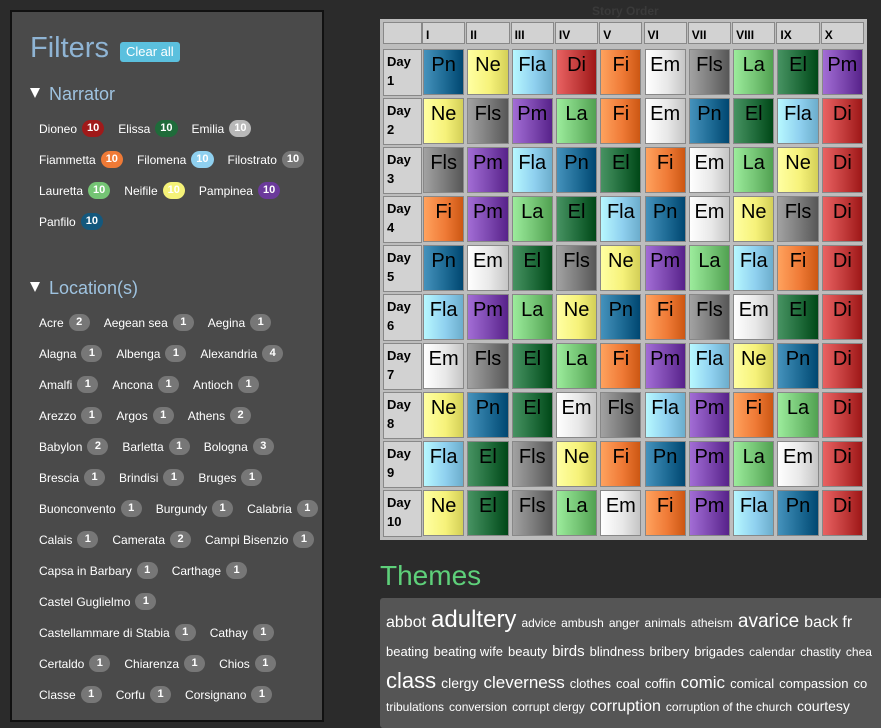 Image resolution: width=881 pixels, height=728 pixels. Describe the element at coordinates (90, 508) in the screenshot. I see `location-filter-item: Buonconvento 1` at that location.